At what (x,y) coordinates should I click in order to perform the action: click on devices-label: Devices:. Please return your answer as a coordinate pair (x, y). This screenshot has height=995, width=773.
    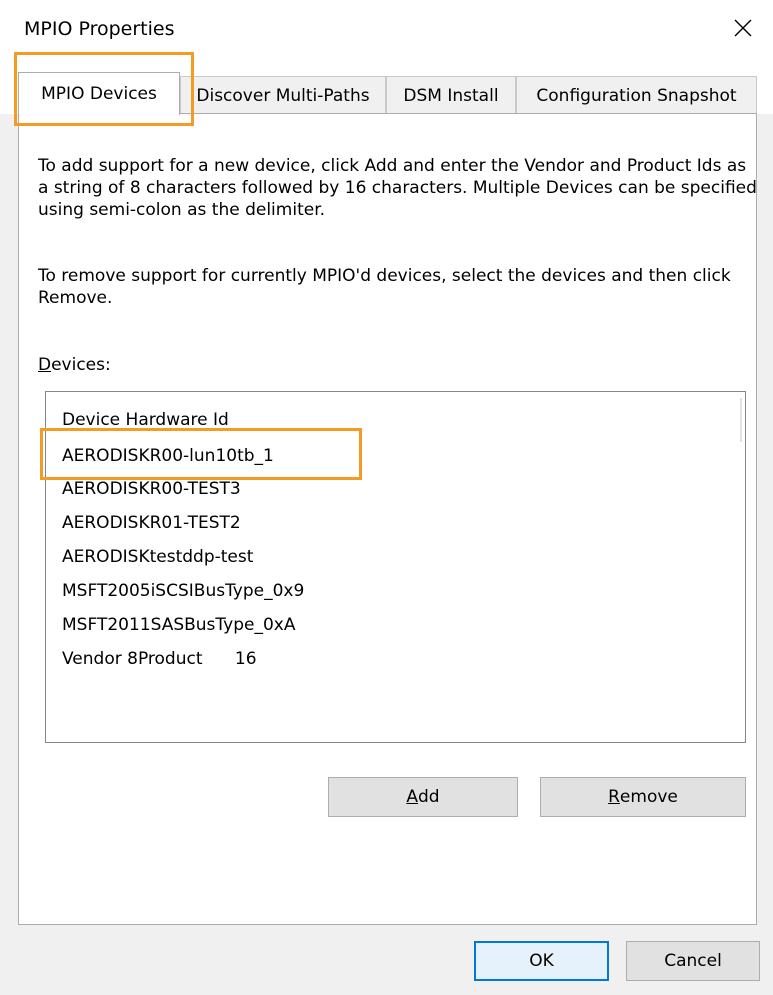
    Looking at the image, I should click on (74, 365).